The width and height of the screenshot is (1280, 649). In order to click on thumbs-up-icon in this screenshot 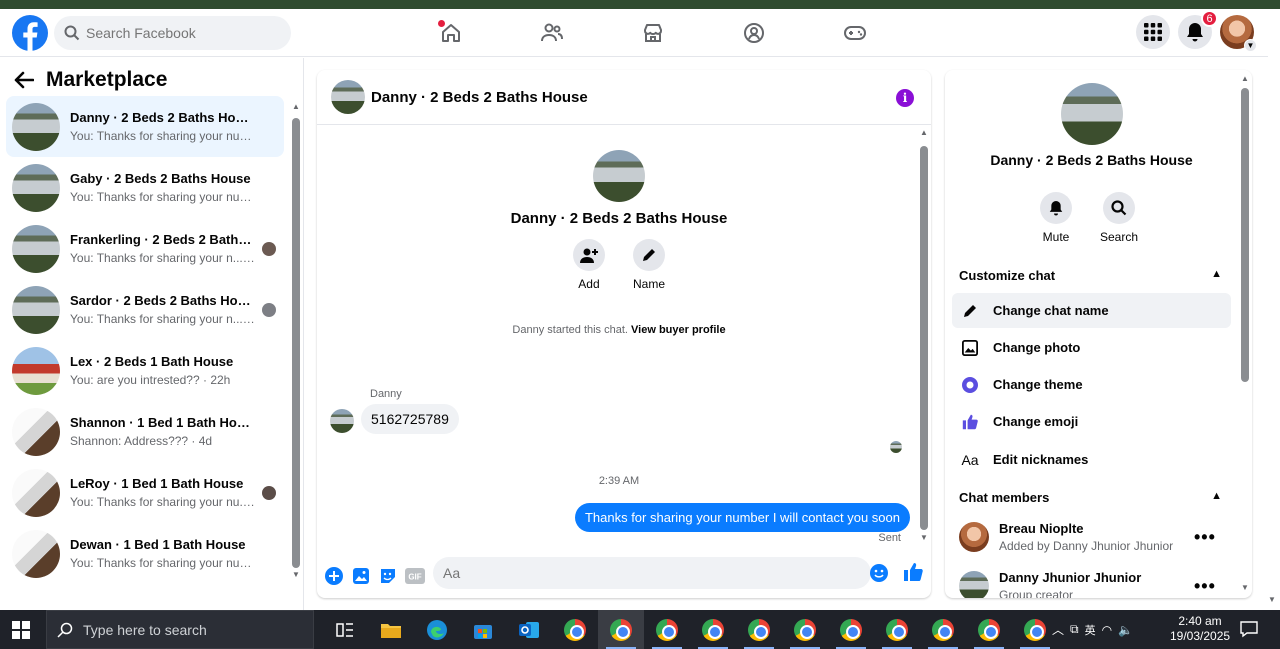, I will do `click(913, 572)`.